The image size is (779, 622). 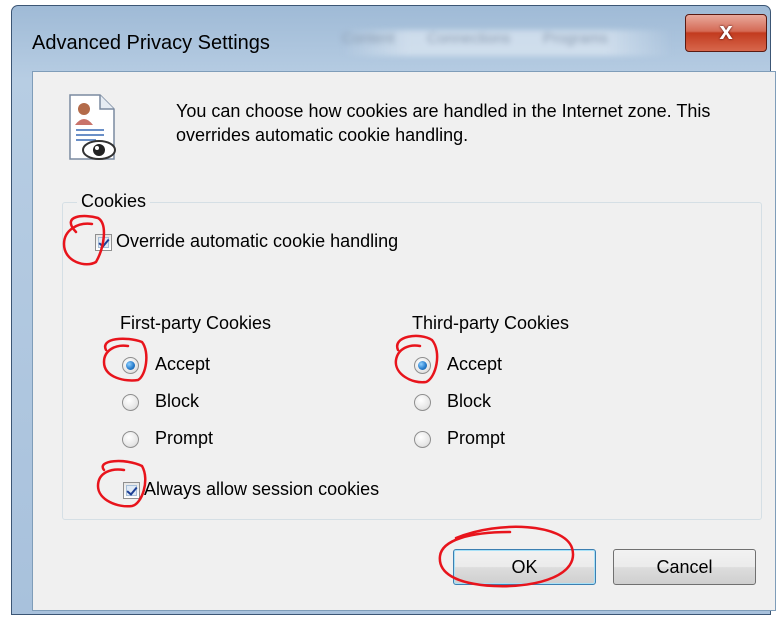 What do you see at coordinates (422, 365) in the screenshot?
I see `third-party-accept-radio` at bounding box center [422, 365].